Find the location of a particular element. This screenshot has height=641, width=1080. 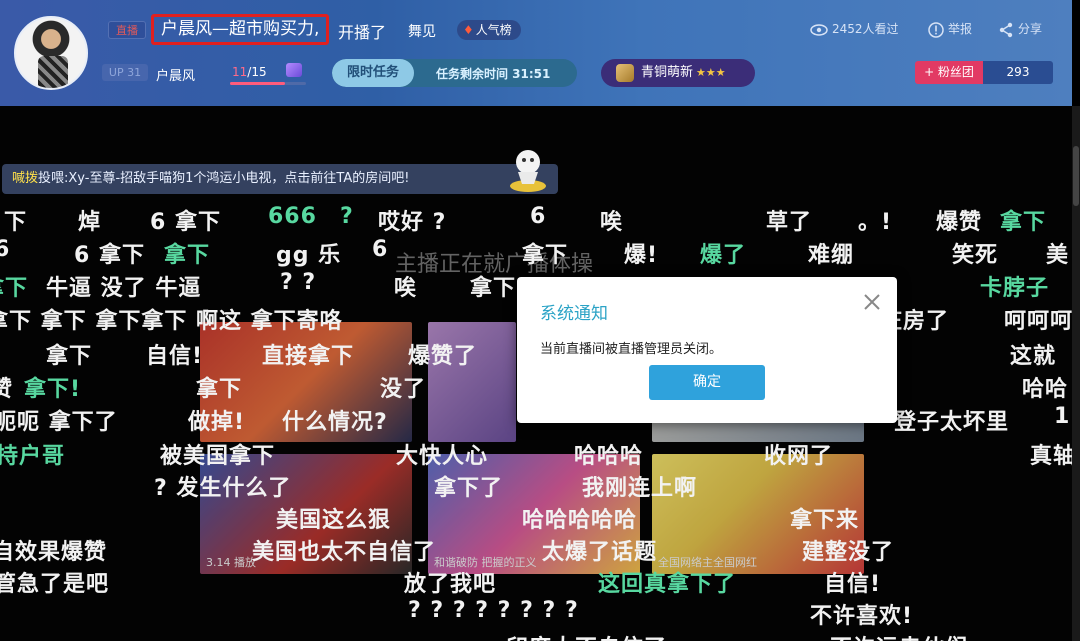

danmu-comment: 爆赞 is located at coordinates (959, 222).